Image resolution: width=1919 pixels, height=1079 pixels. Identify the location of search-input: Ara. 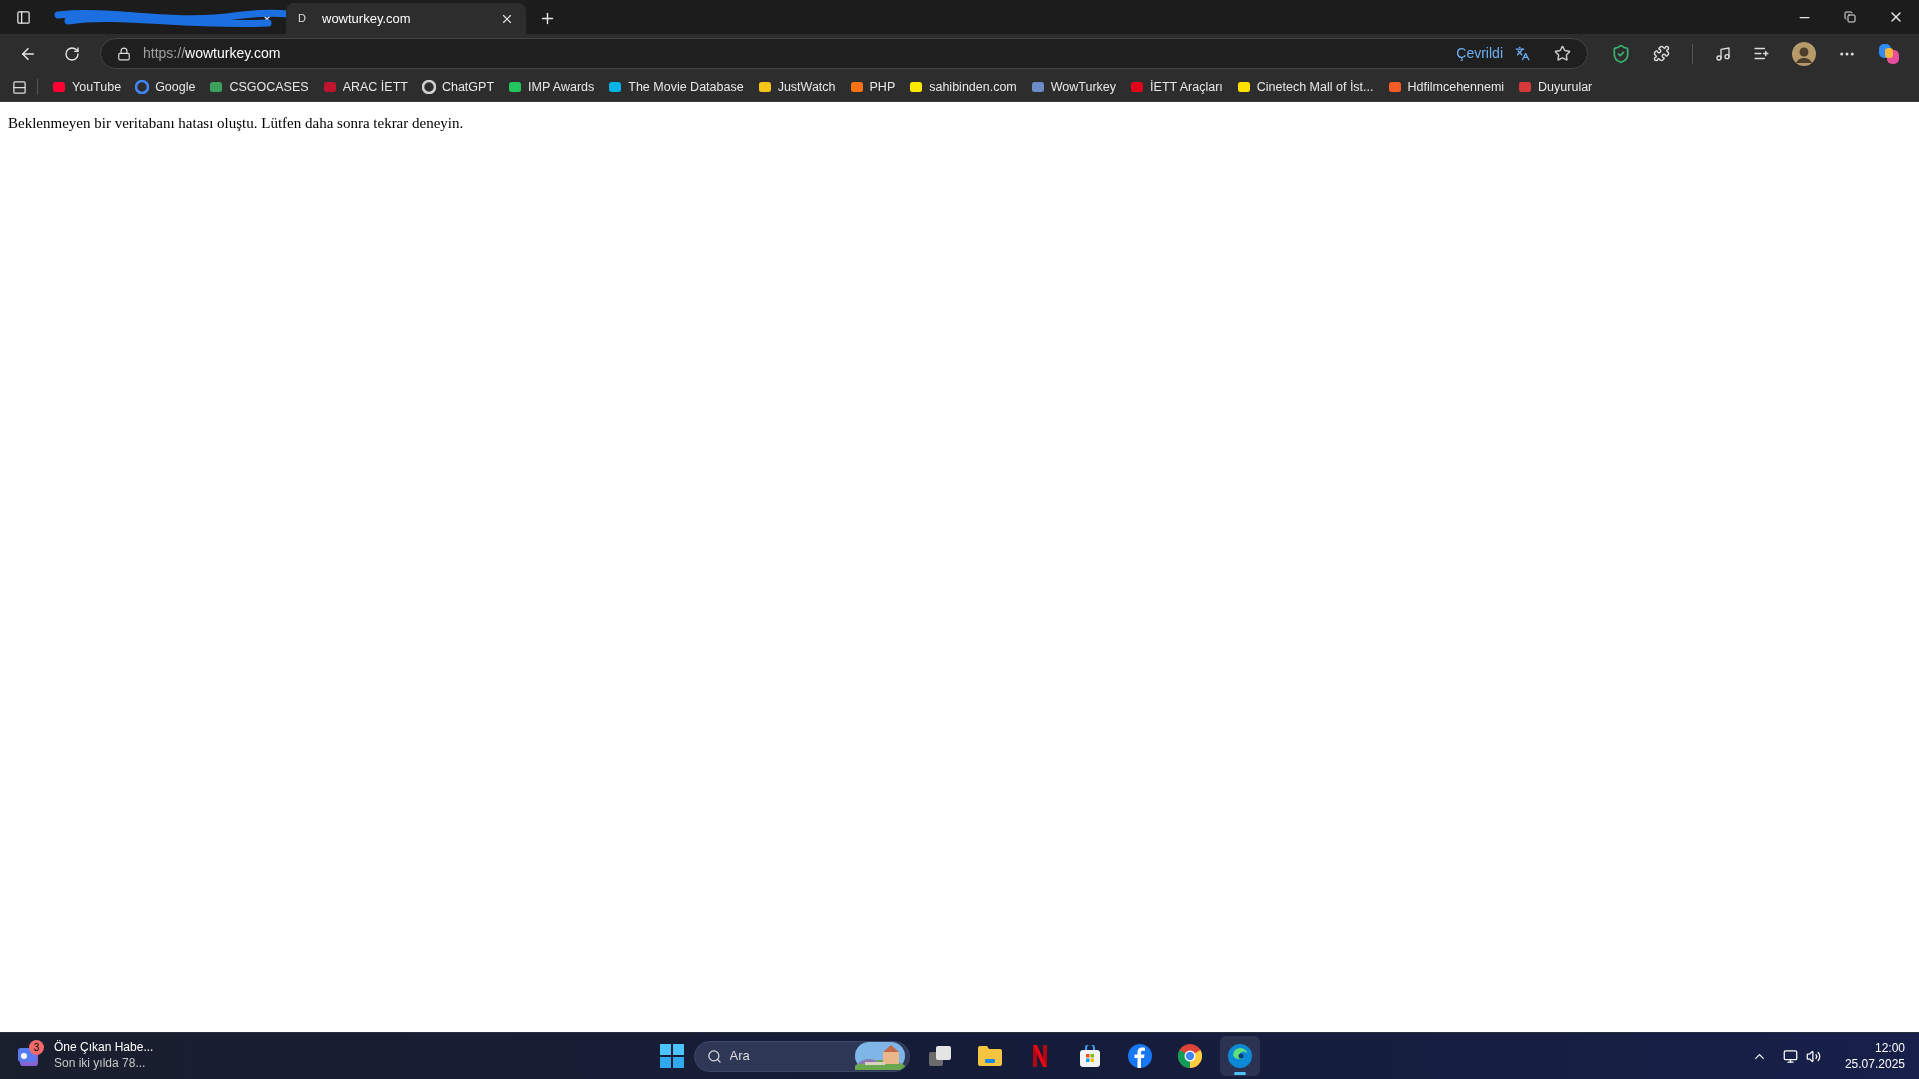
(779, 1056).